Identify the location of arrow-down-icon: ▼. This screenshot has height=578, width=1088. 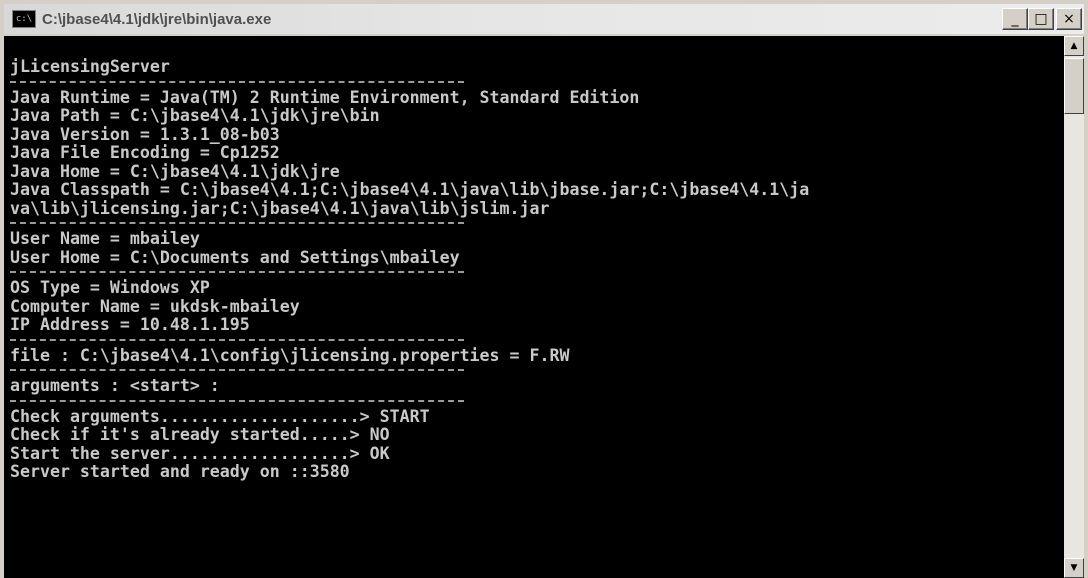
(1074, 568).